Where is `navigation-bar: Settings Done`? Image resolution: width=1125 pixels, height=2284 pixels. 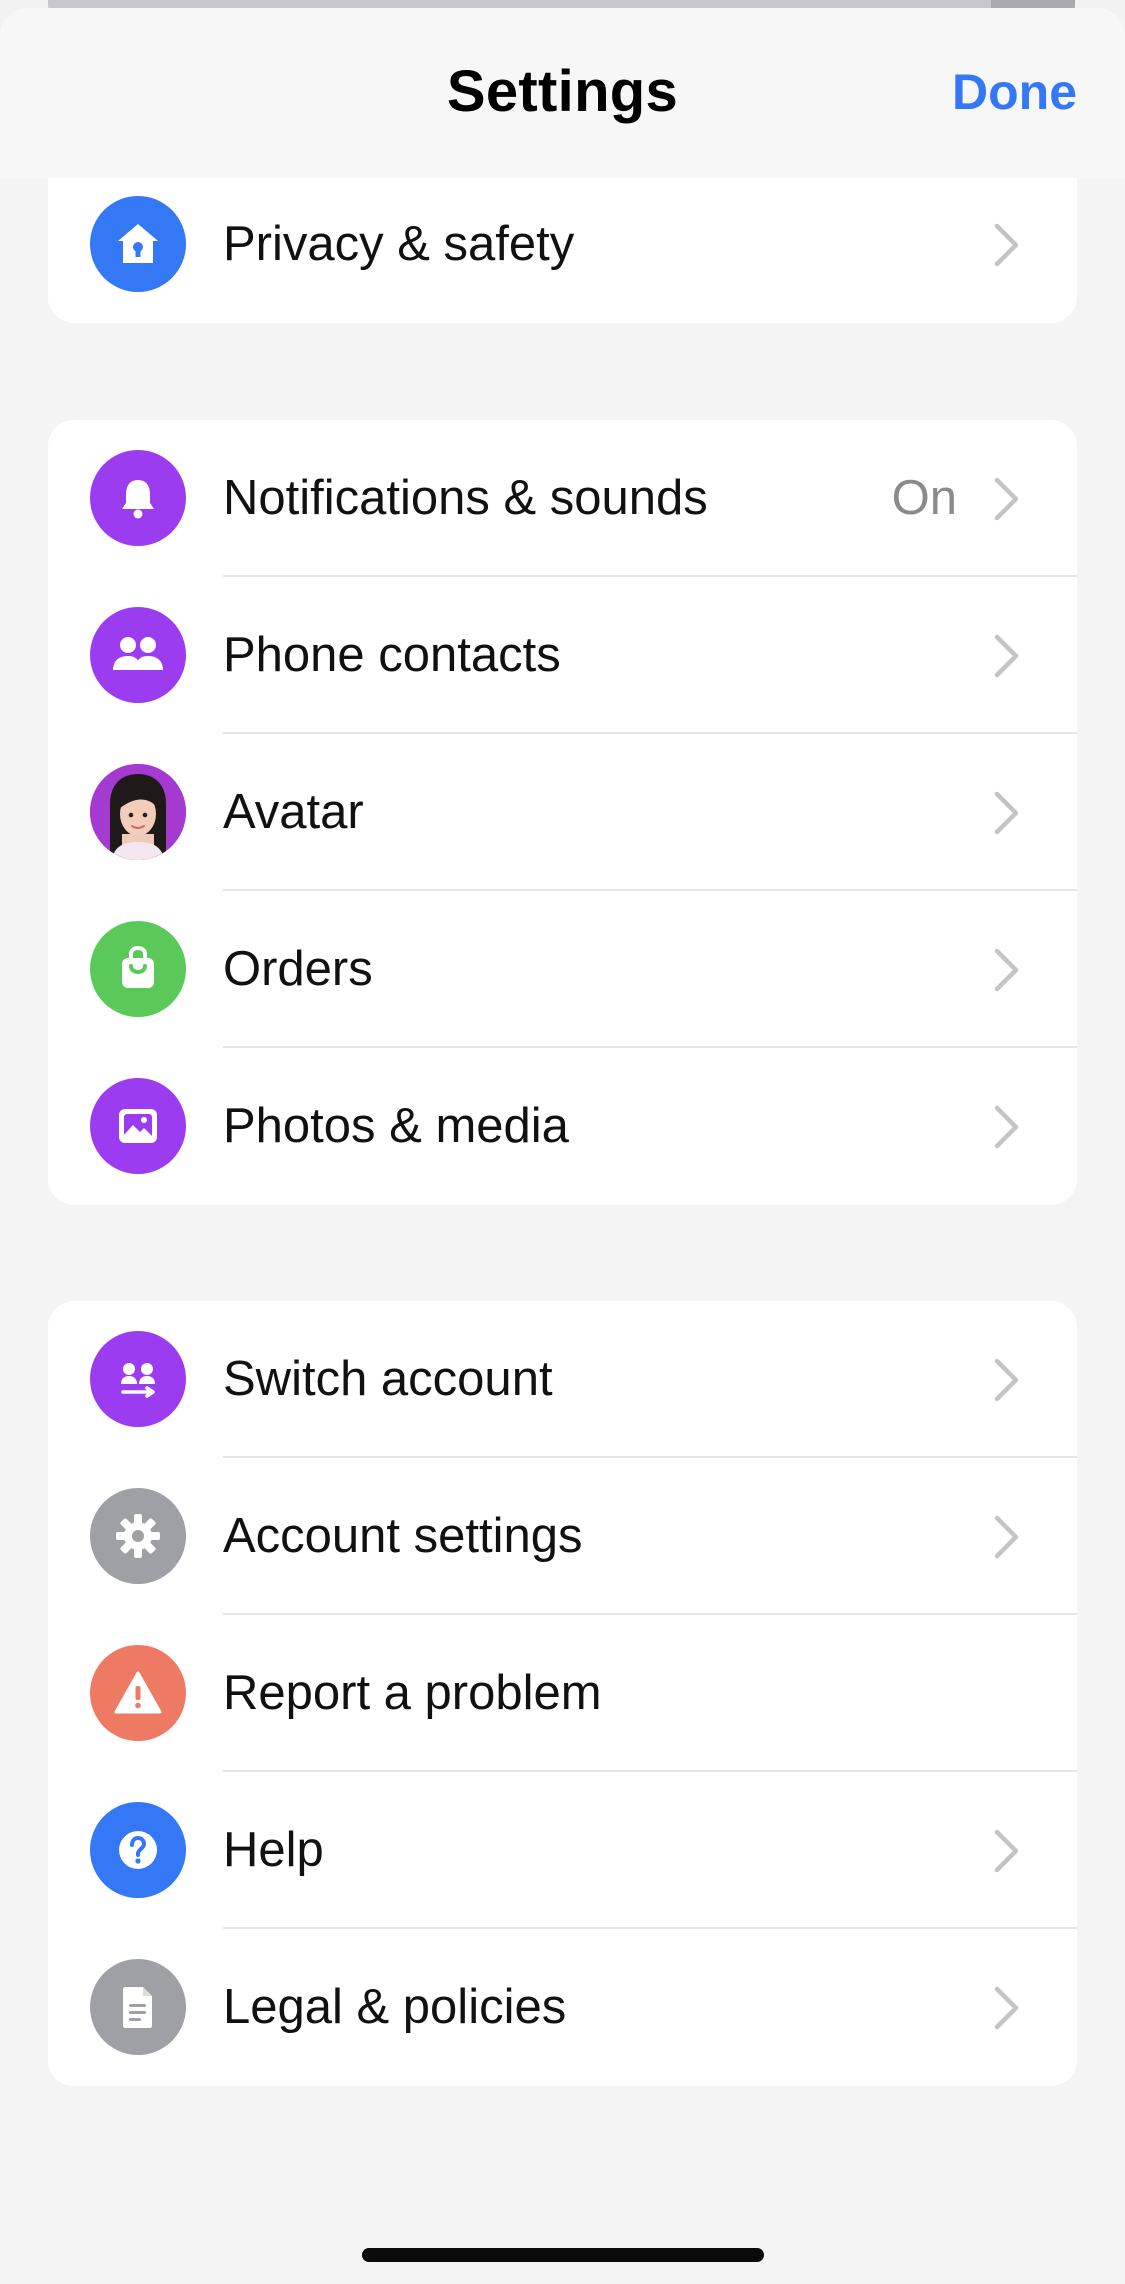 navigation-bar: Settings Done is located at coordinates (562, 93).